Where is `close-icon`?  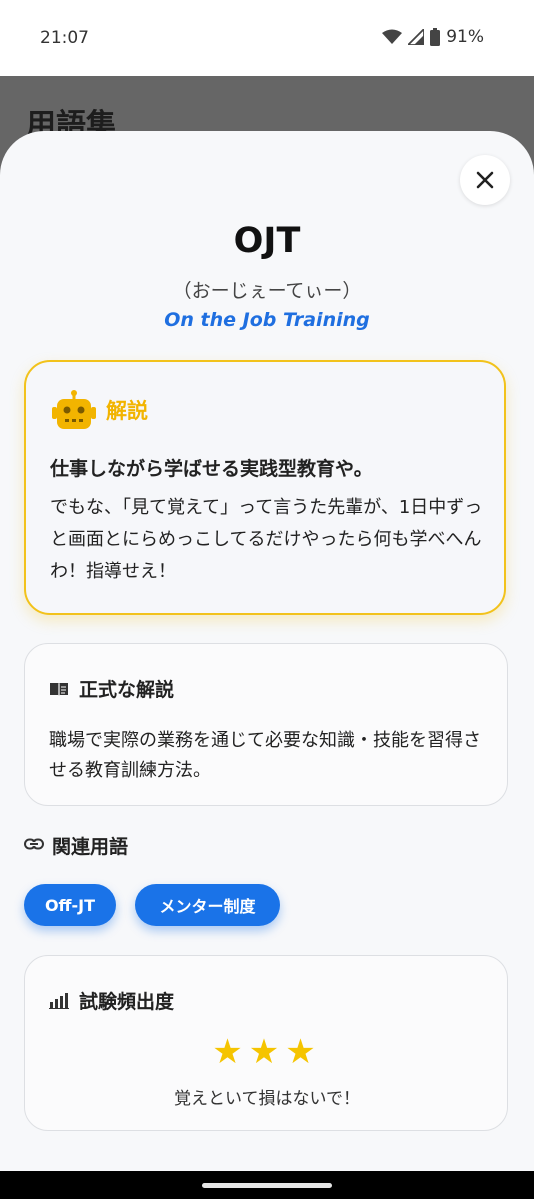 close-icon is located at coordinates (485, 180).